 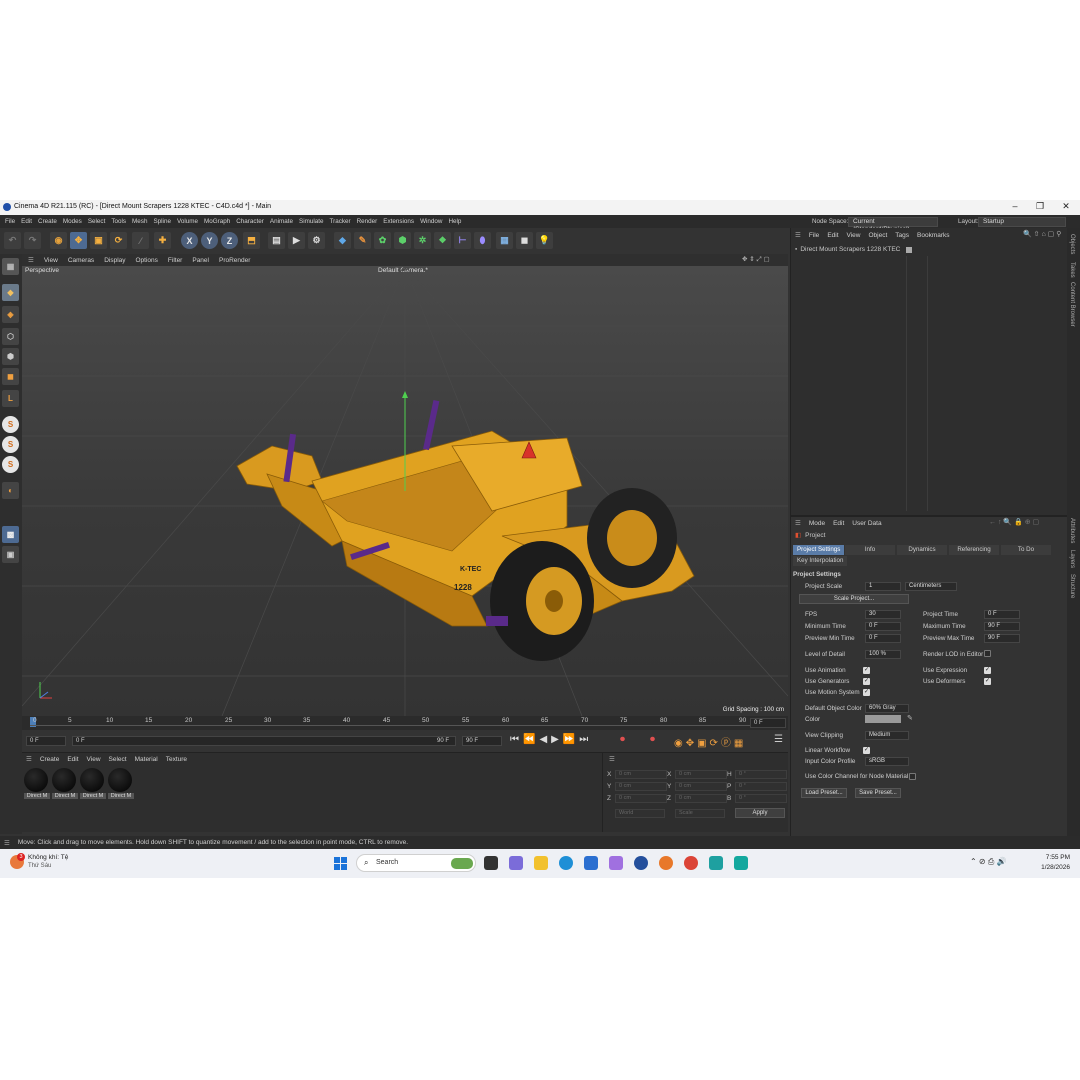 What do you see at coordinates (741, 863) in the screenshot?
I see `app-3-icon` at bounding box center [741, 863].